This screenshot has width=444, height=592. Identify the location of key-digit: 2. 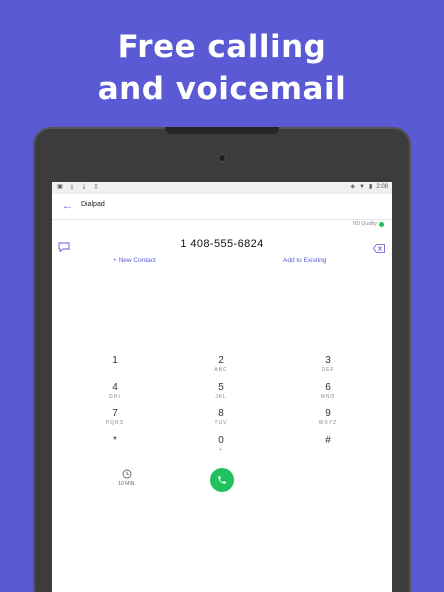
(221, 360).